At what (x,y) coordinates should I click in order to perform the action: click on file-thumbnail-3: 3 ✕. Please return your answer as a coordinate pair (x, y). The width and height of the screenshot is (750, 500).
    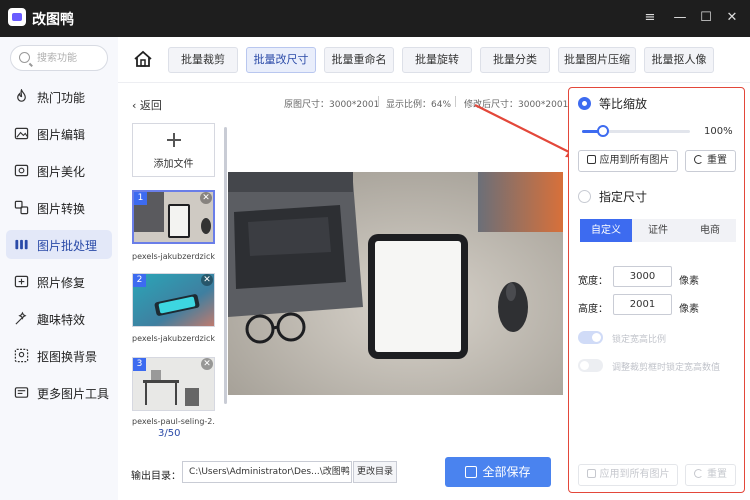
    Looking at the image, I should click on (173, 384).